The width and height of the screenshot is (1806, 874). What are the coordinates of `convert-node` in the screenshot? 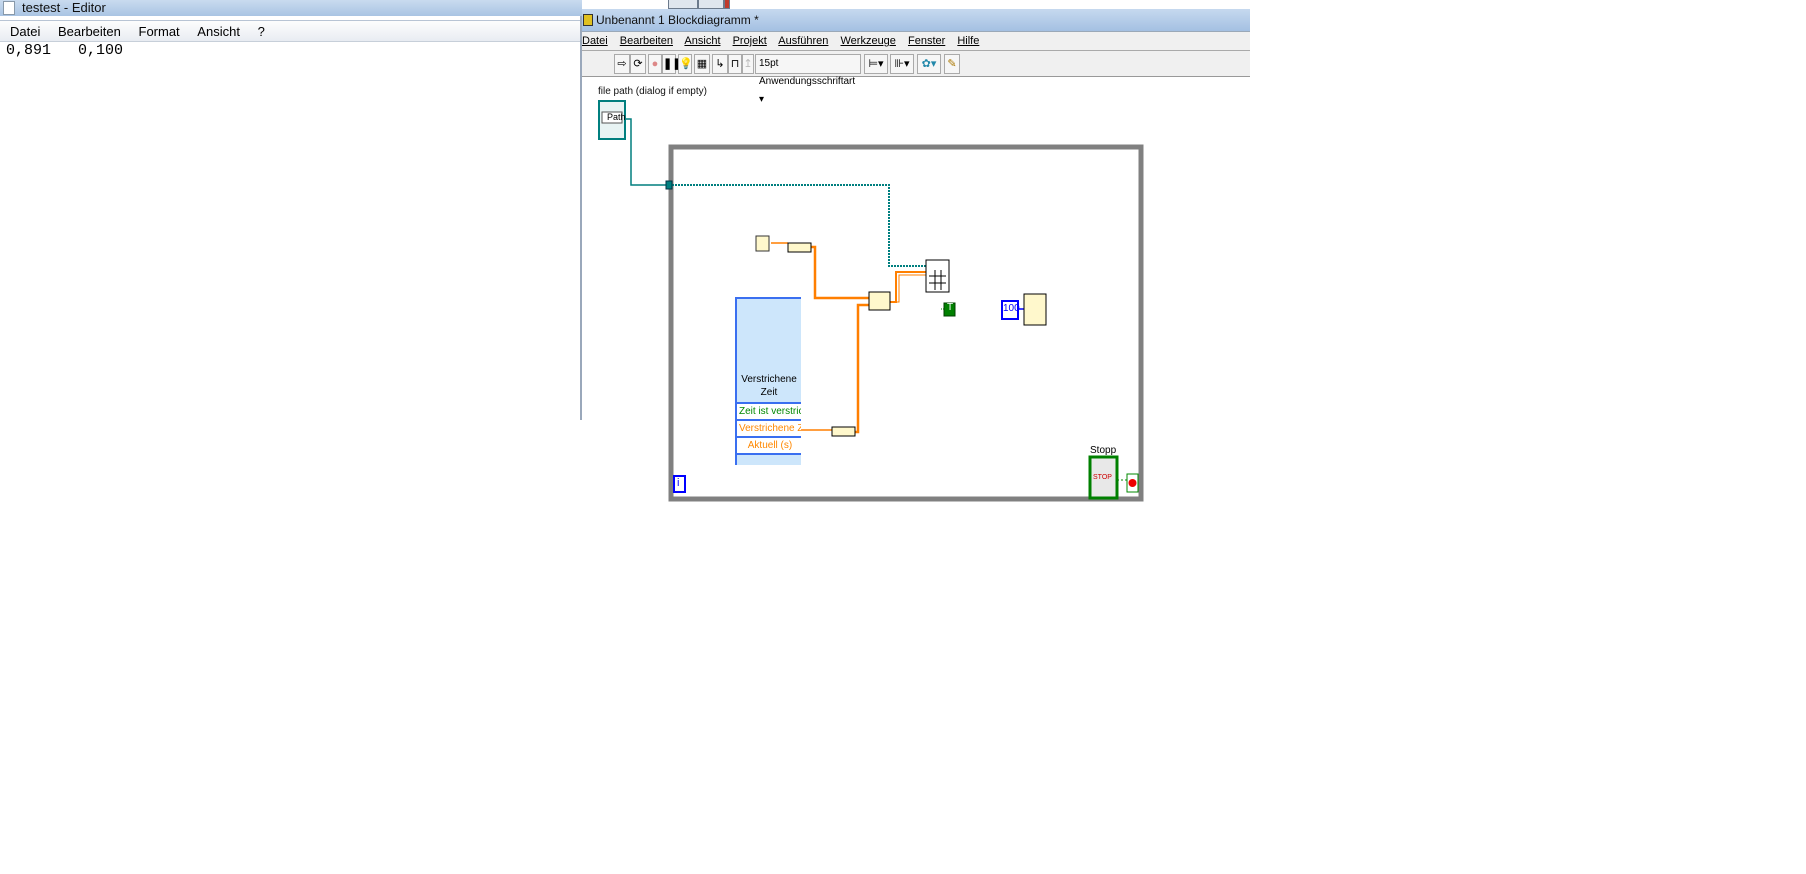 It's located at (843, 431).